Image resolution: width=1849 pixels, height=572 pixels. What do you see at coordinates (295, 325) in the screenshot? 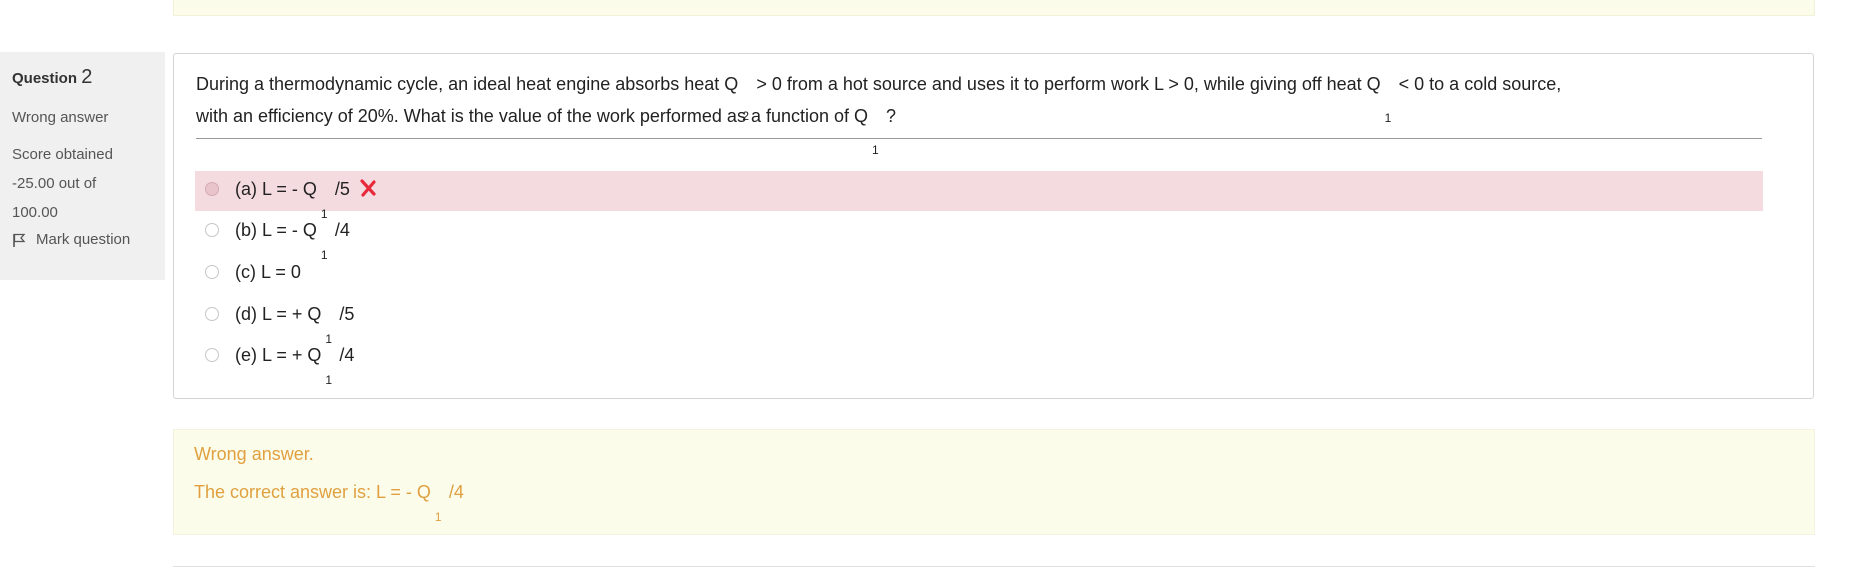
I see `answer-d-text: (d) L = + Q 1/5` at bounding box center [295, 325].